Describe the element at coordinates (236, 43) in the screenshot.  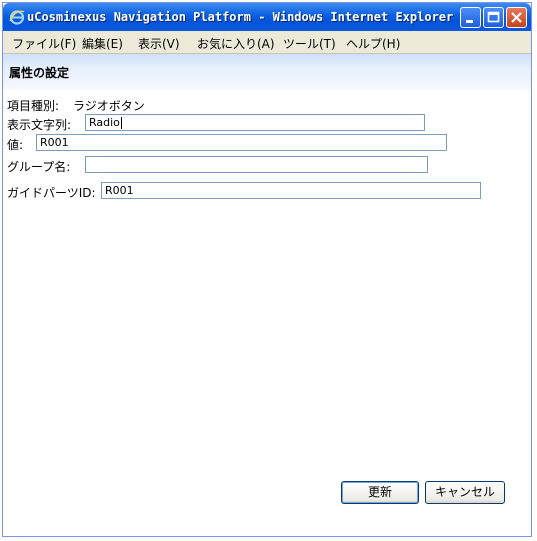
I see `menu-favorites: お気に入り(A)` at that location.